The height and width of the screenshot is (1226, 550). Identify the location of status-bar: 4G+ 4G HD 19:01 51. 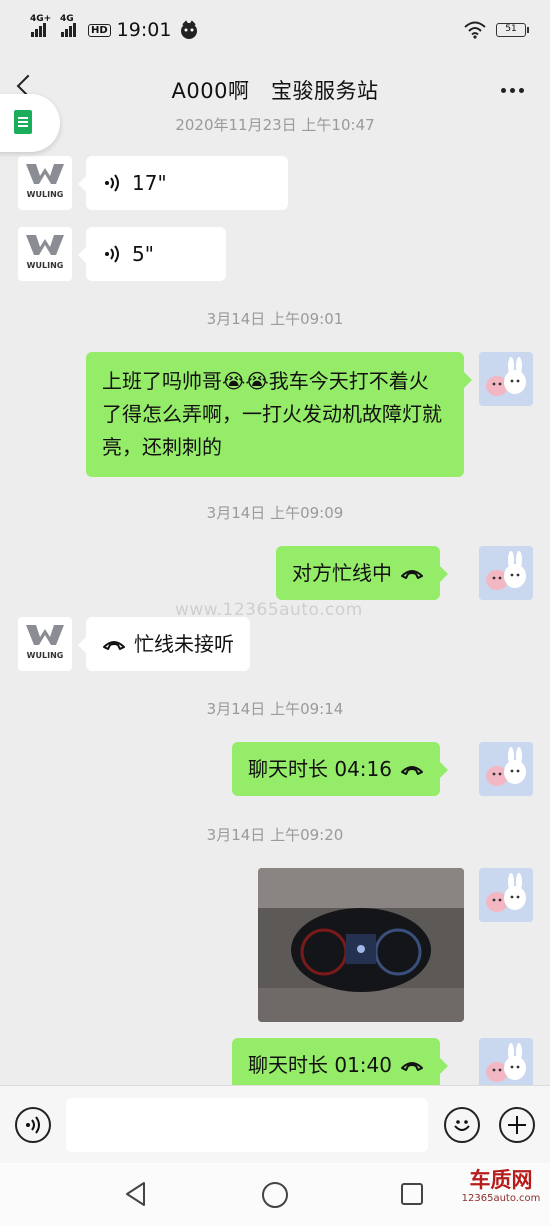
(275, 30).